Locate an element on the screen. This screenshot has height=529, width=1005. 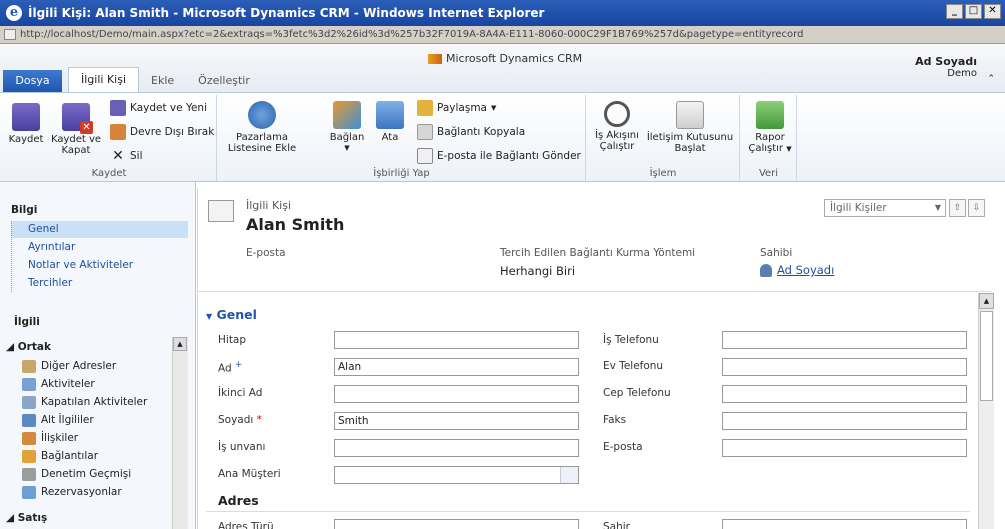
share-button: Paylaşma ▼ is located at coordinates (456, 108).